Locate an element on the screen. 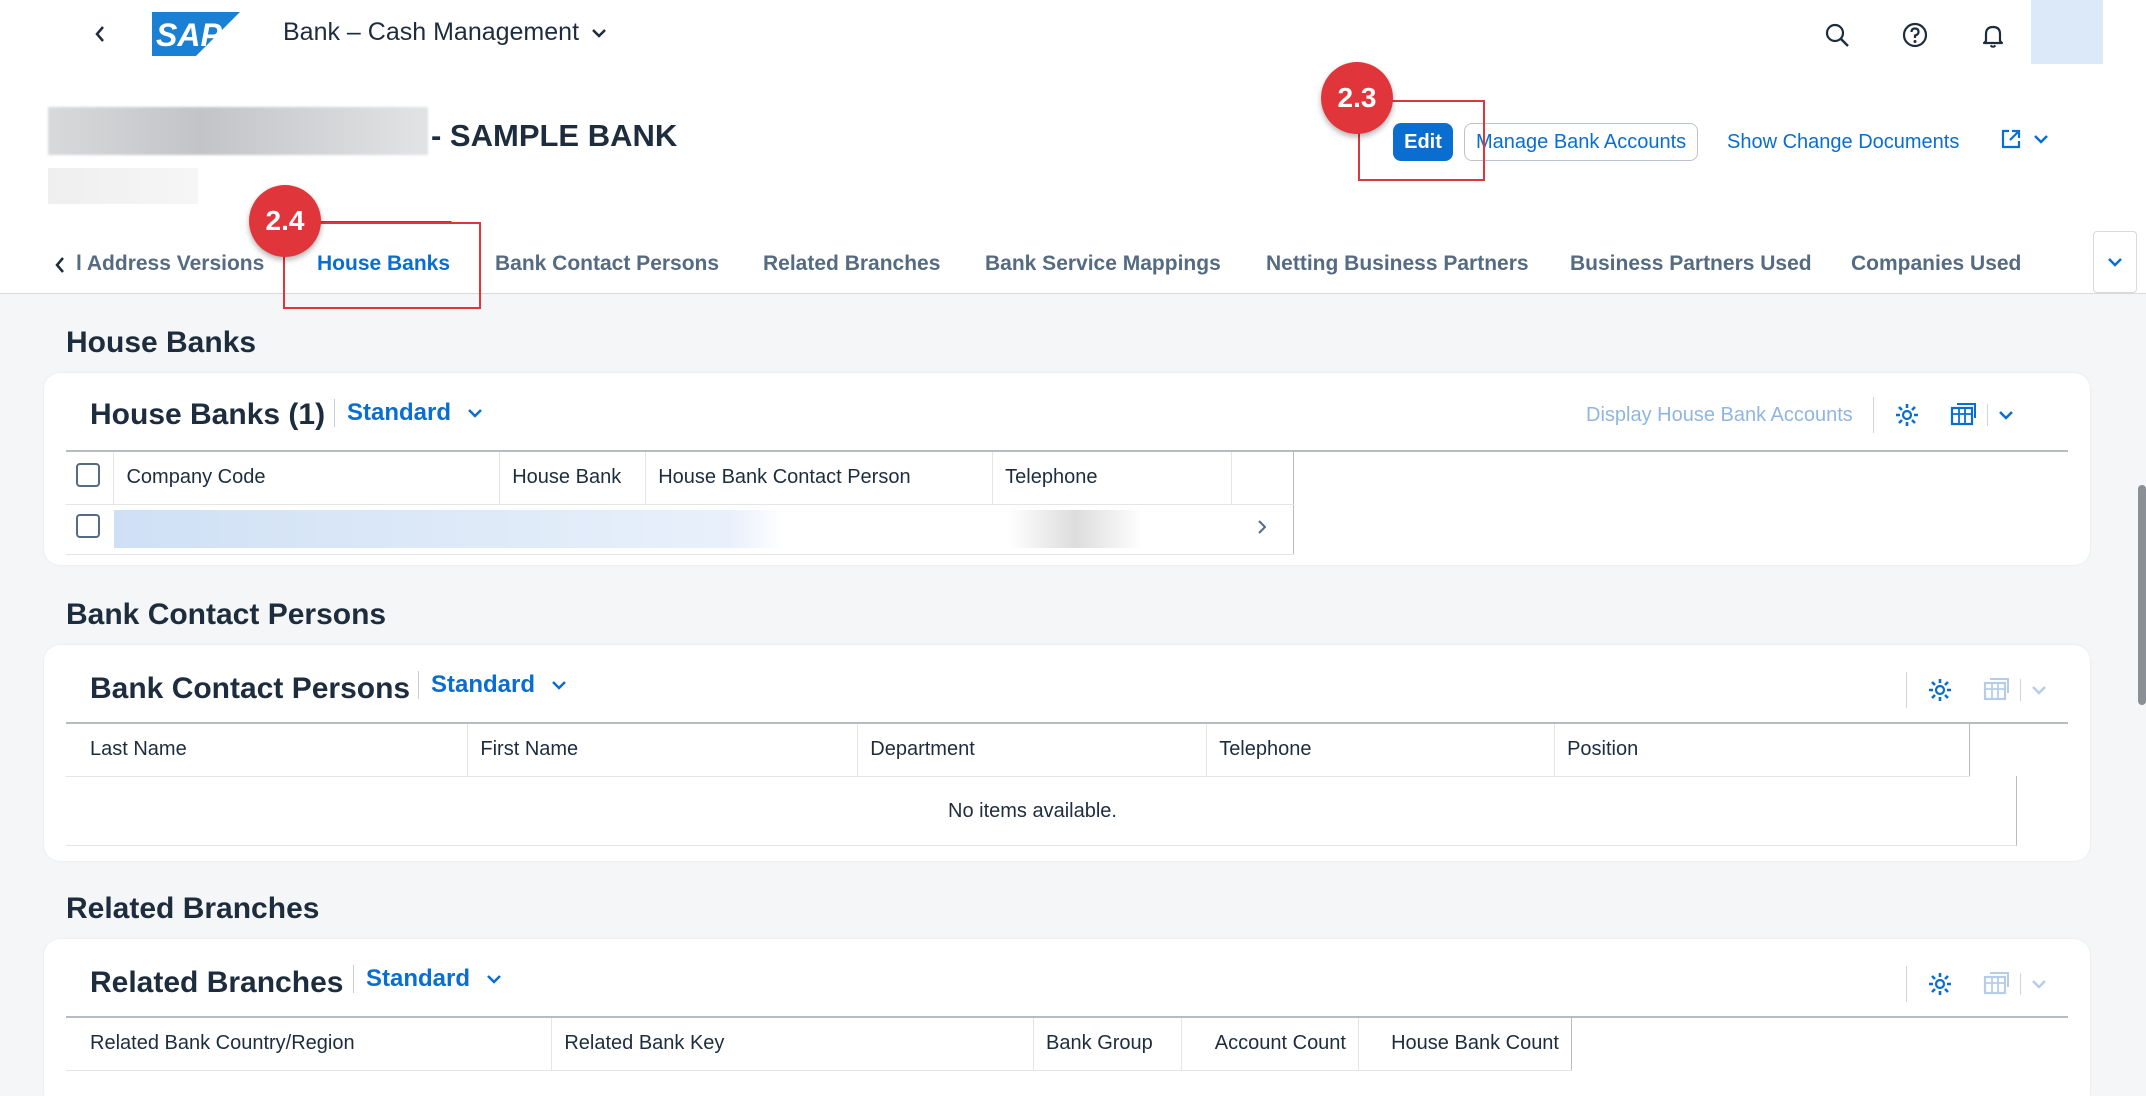 The width and height of the screenshot is (2146, 1096). column-header: Bank Group is located at coordinates (1108, 1044).